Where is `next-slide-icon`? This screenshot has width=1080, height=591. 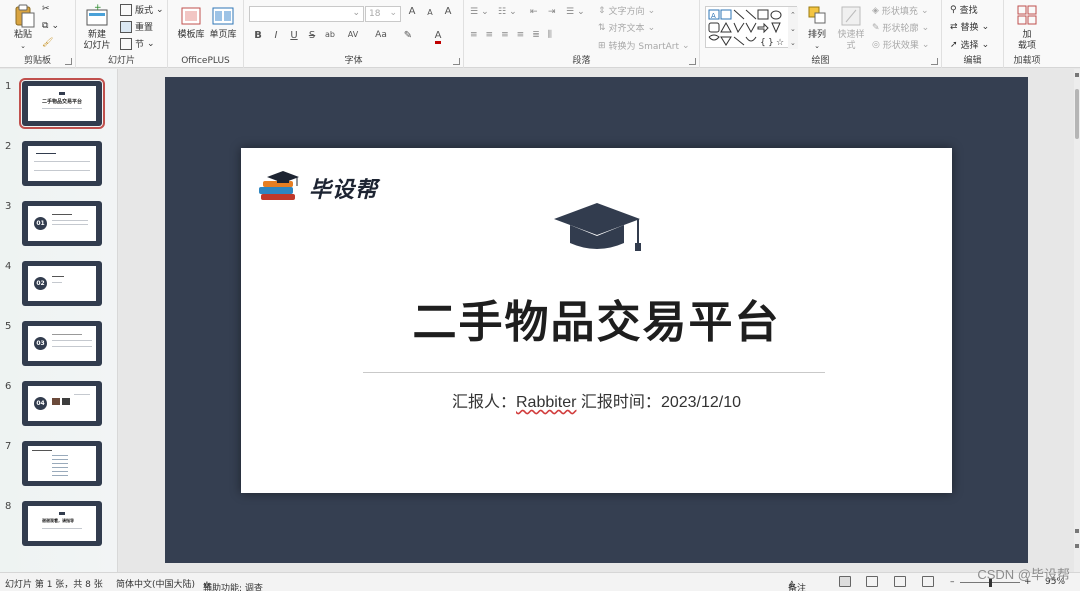
next-slide-icon is located at coordinates (1077, 546).